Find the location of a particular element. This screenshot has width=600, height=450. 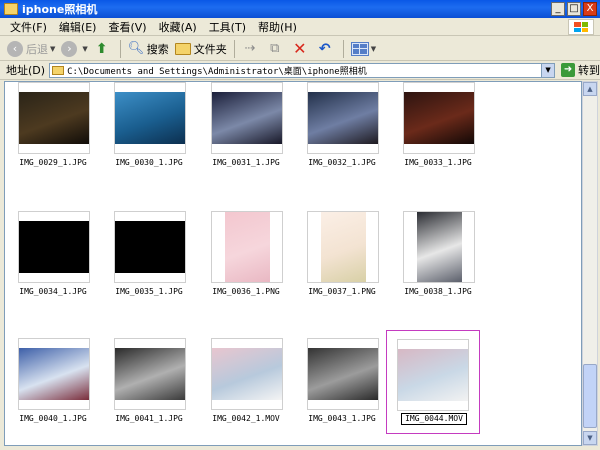

forward-button: › ▼ is located at coordinates (74, 49).